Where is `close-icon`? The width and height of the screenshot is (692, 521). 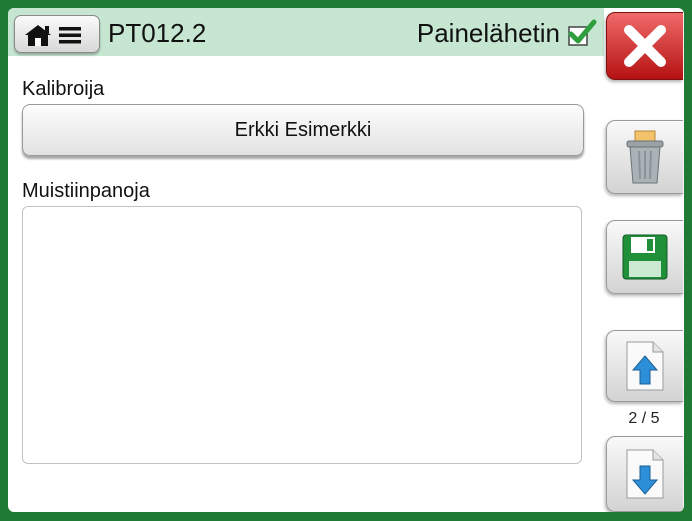
close-icon is located at coordinates (645, 46).